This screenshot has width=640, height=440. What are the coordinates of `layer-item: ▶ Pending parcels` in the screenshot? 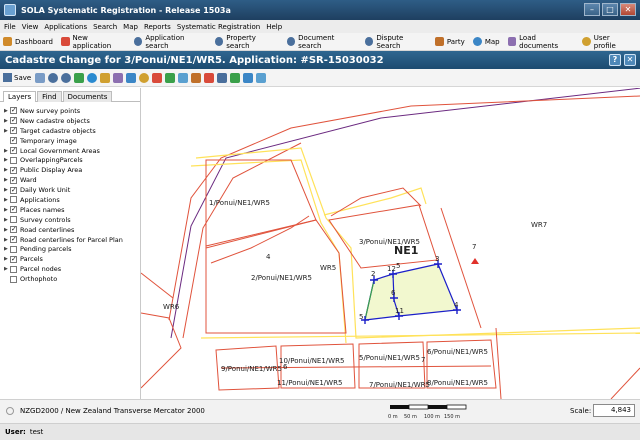 It's located at (72, 249).